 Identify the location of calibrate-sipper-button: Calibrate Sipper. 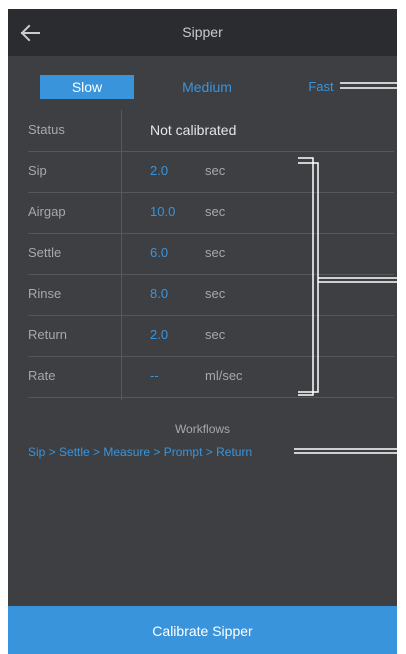
(202, 630).